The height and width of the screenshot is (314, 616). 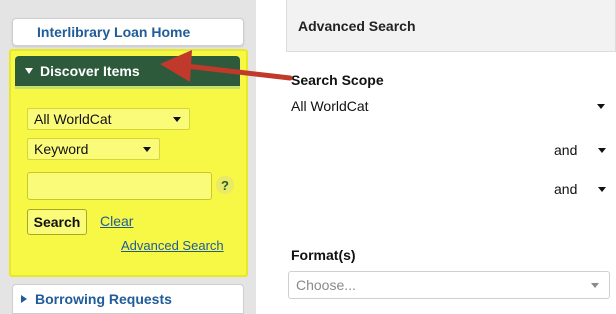 What do you see at coordinates (566, 189) in the screenshot?
I see `operator-value-2: and` at bounding box center [566, 189].